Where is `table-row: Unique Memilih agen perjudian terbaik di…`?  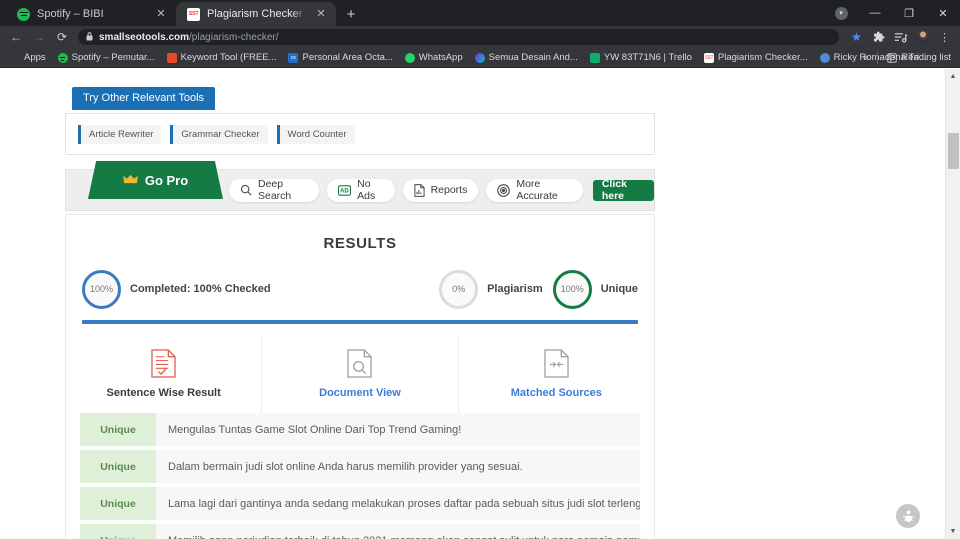 table-row: Unique Memilih agen perjudian terbaik di… is located at coordinates (360, 531).